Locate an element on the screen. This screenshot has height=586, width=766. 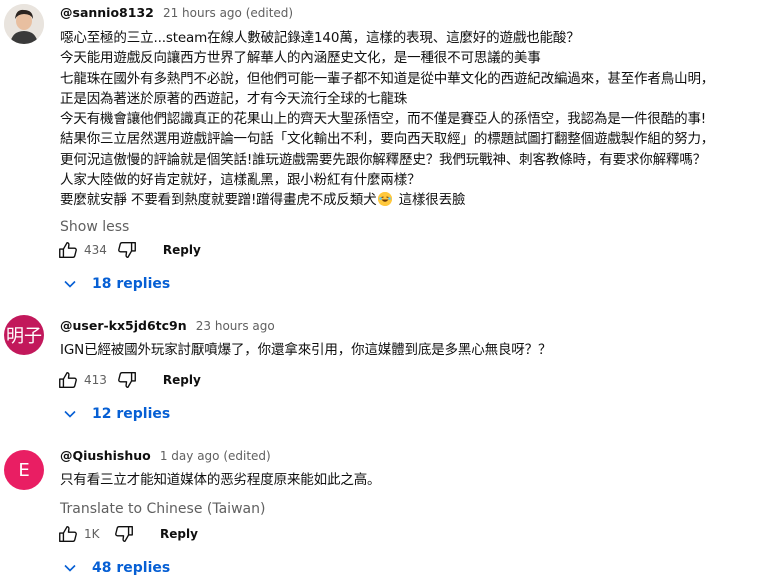
replies-count: 12 replies is located at coordinates (131, 414).